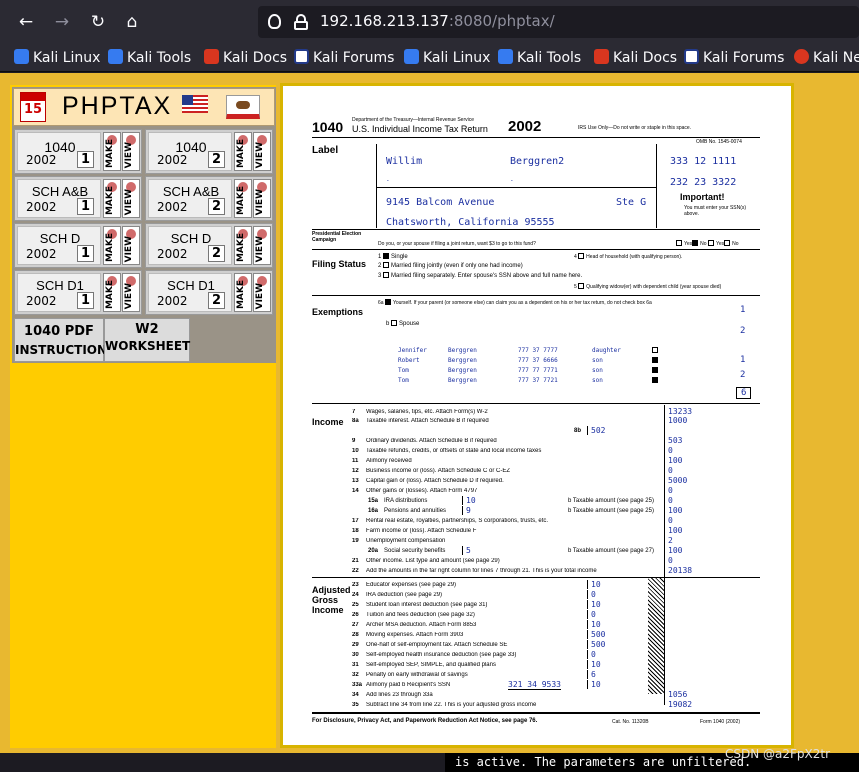 The image size is (859, 772). Describe the element at coordinates (274, 21) in the screenshot. I see `shield-icon` at that location.